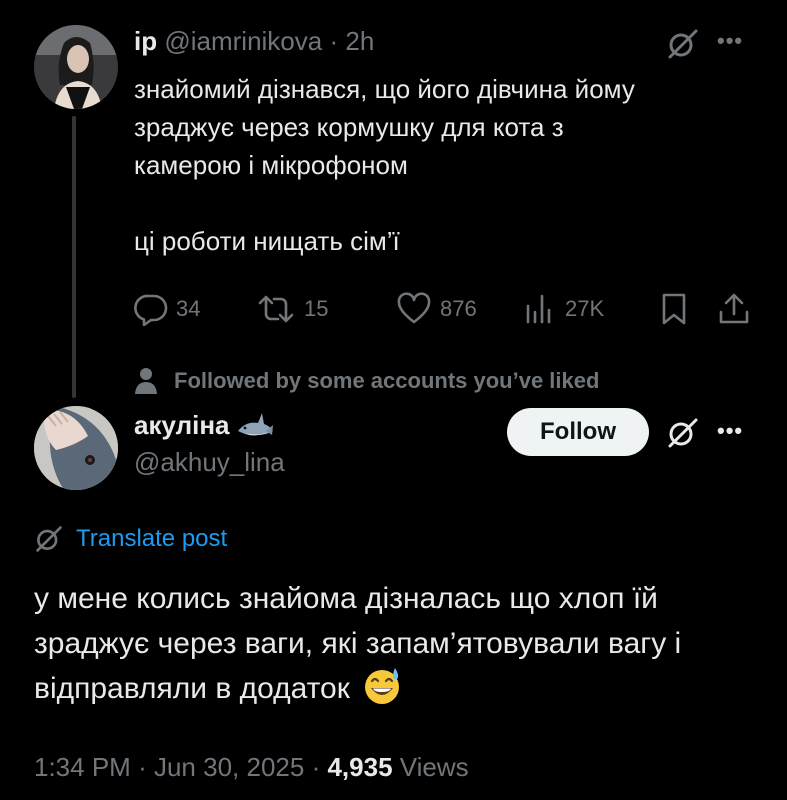  I want to click on follow-button: Follow, so click(578, 432).